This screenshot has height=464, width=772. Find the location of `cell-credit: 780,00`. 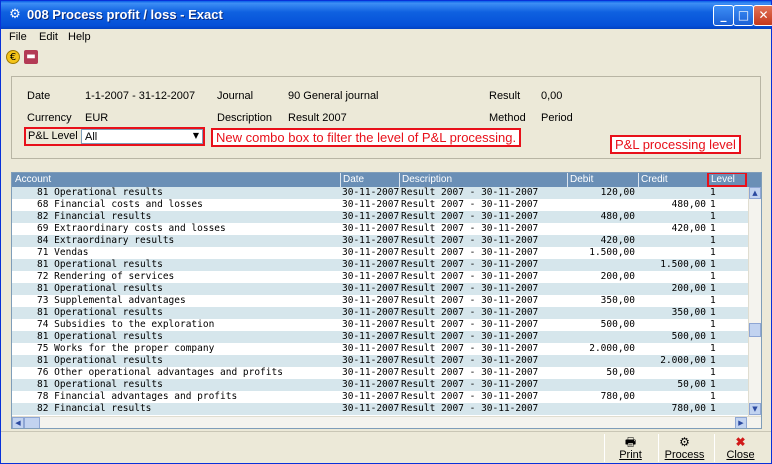

cell-credit: 780,00 is located at coordinates (688, 408).